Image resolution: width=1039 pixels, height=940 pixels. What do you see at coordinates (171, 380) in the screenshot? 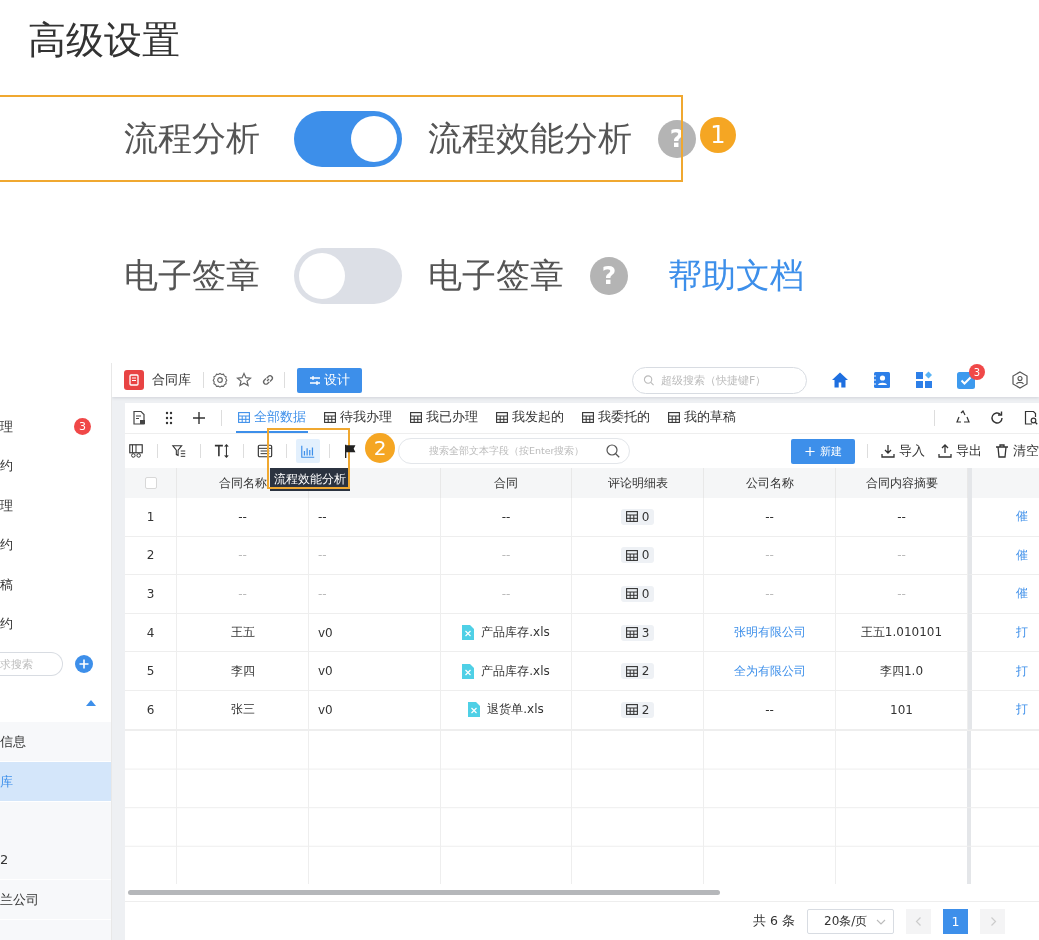
I see `app-name: 合同库` at bounding box center [171, 380].